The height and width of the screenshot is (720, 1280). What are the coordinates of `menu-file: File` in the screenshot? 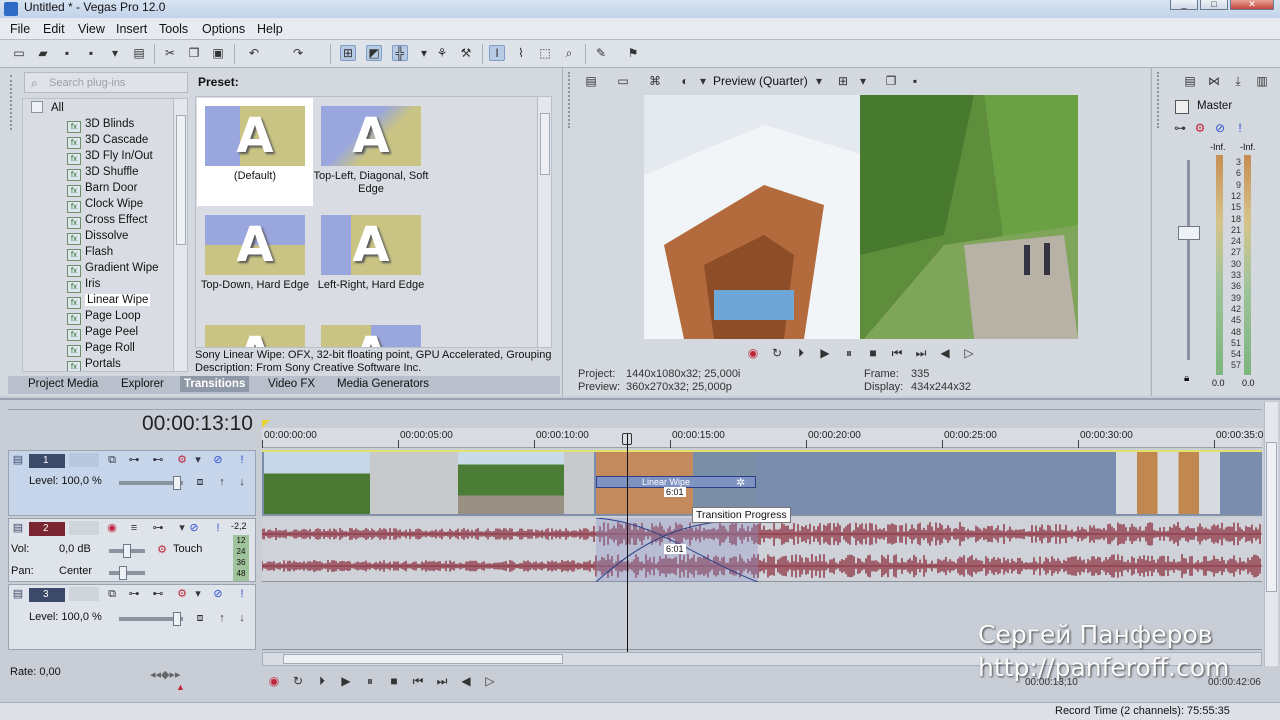 It's located at (20, 29).